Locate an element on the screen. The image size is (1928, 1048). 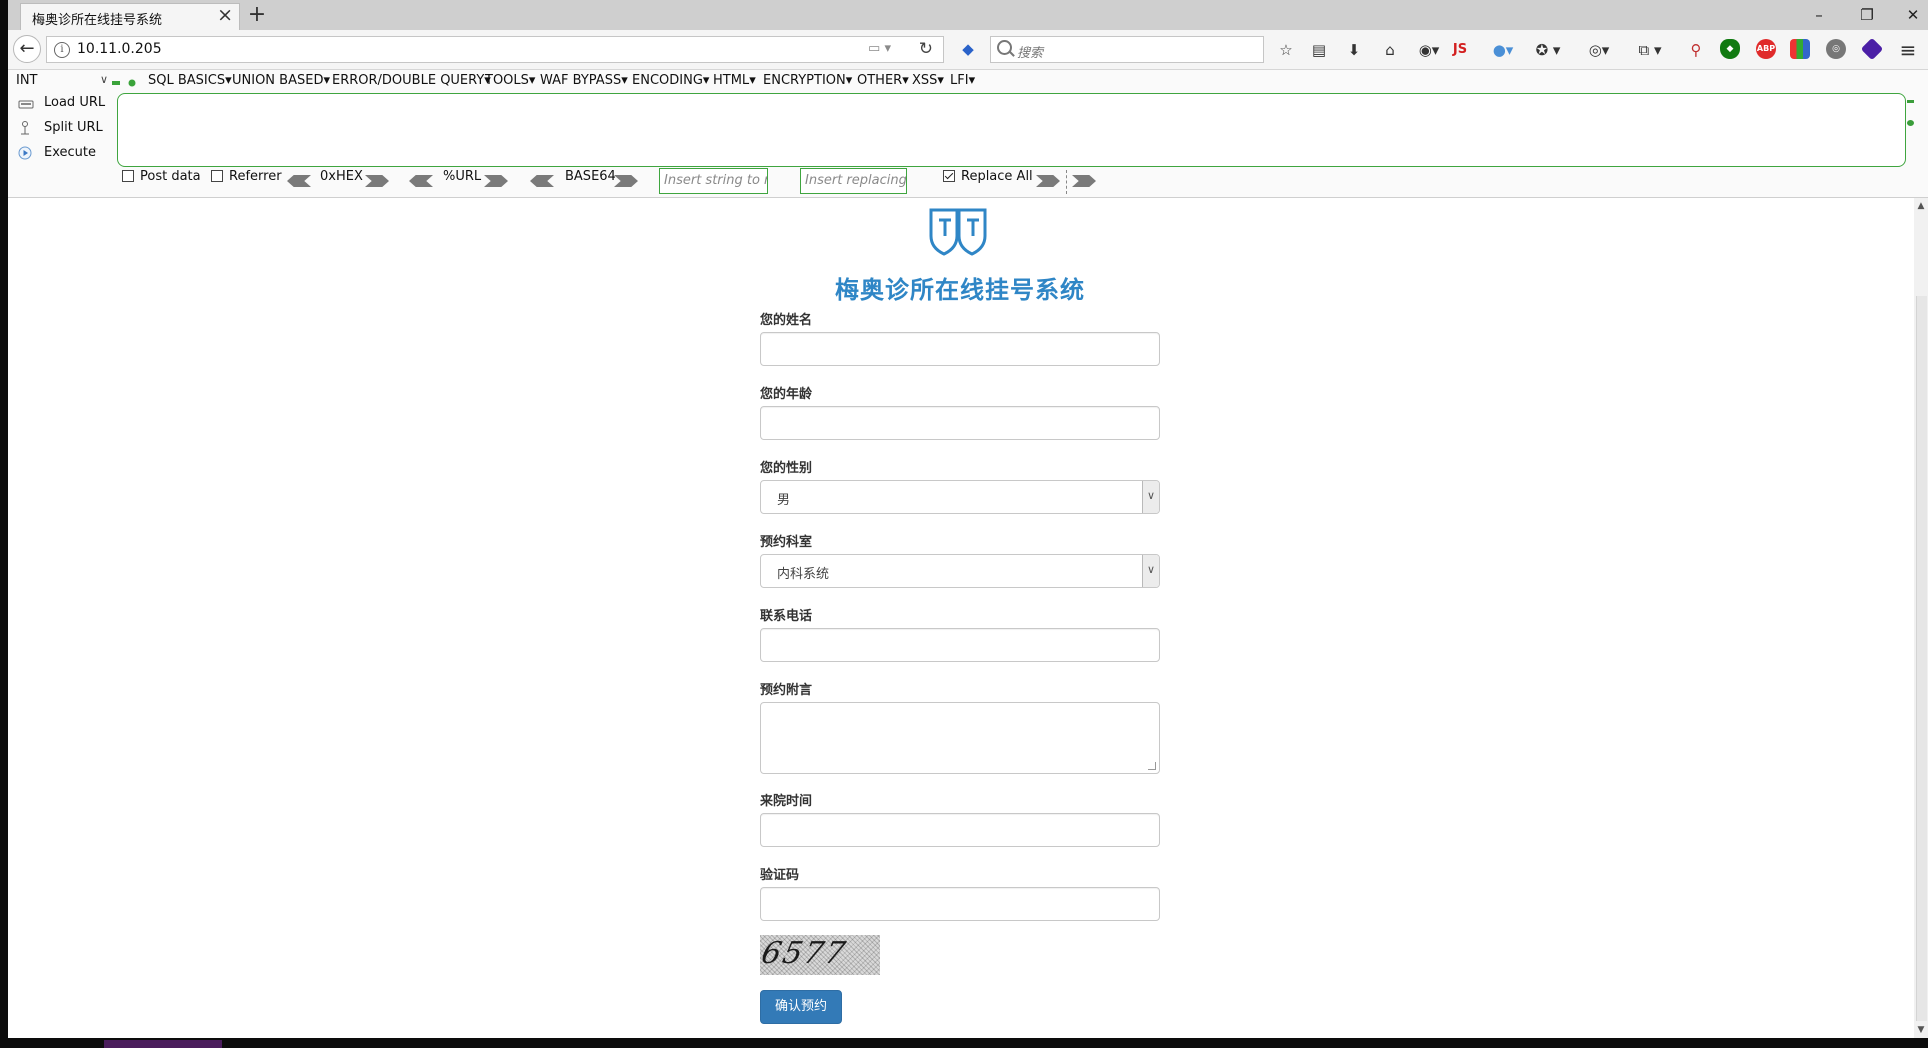
taskbar-item is located at coordinates (163, 1044).